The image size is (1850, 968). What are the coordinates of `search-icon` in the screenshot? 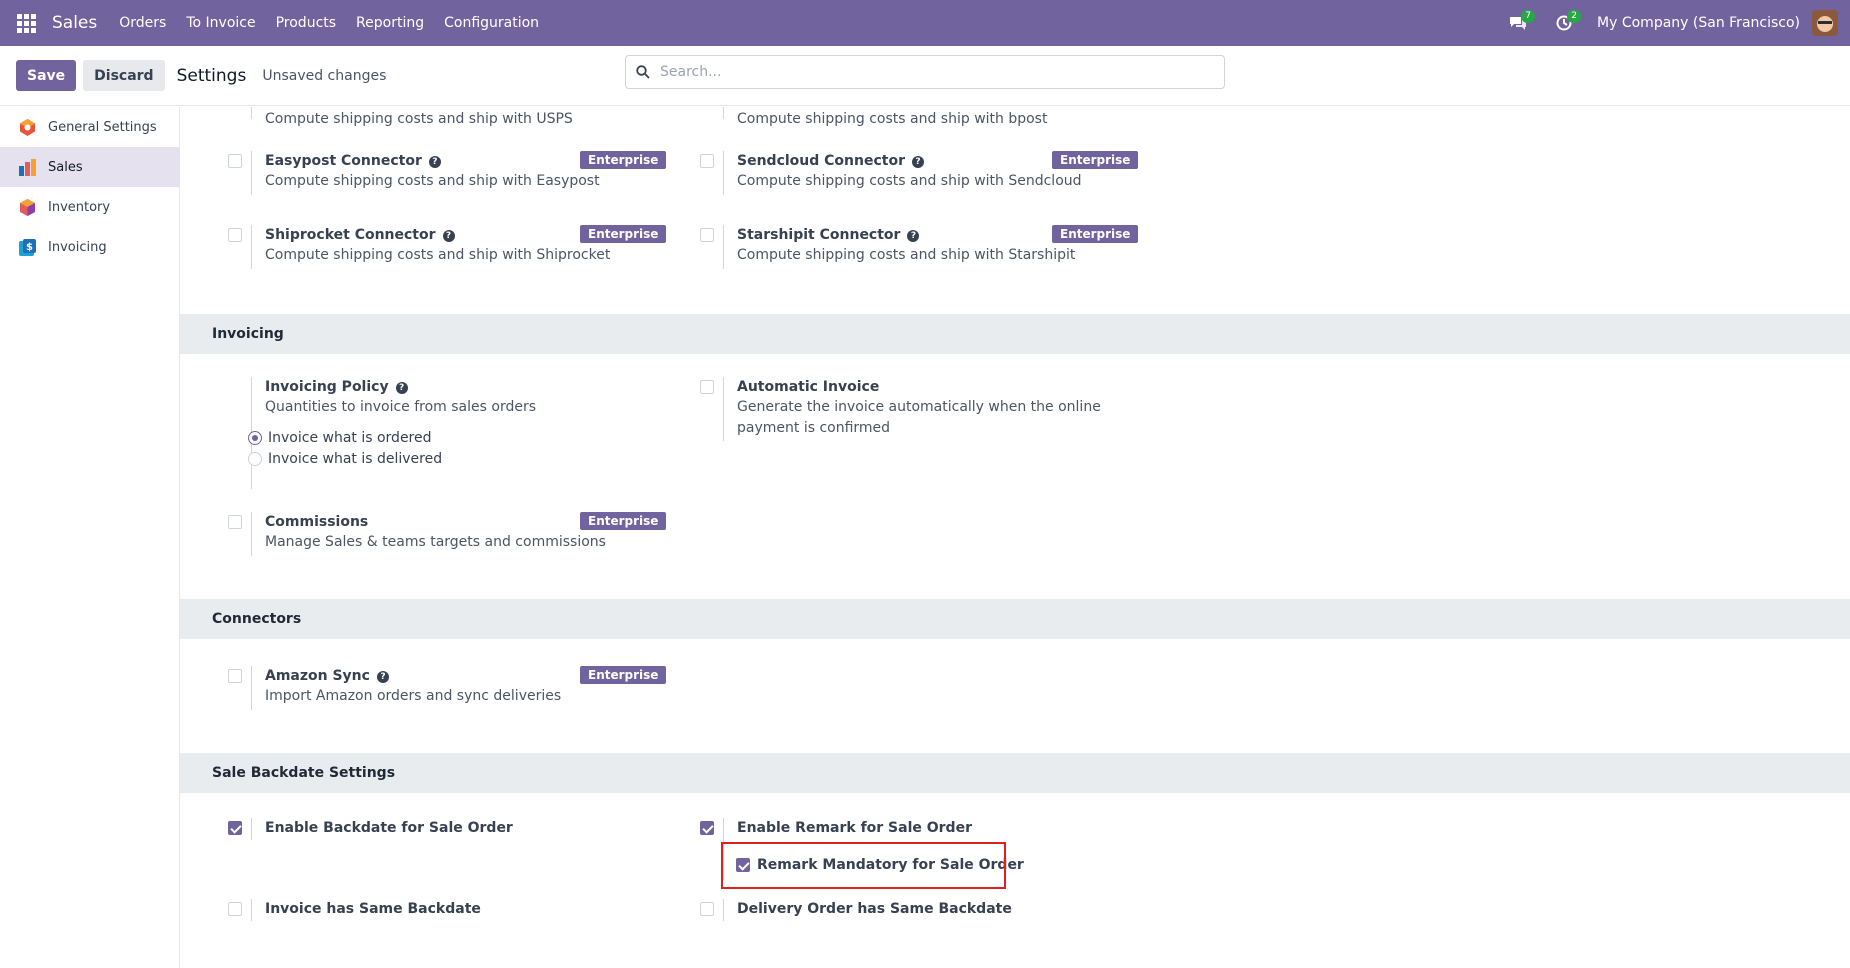 It's located at (643, 72).